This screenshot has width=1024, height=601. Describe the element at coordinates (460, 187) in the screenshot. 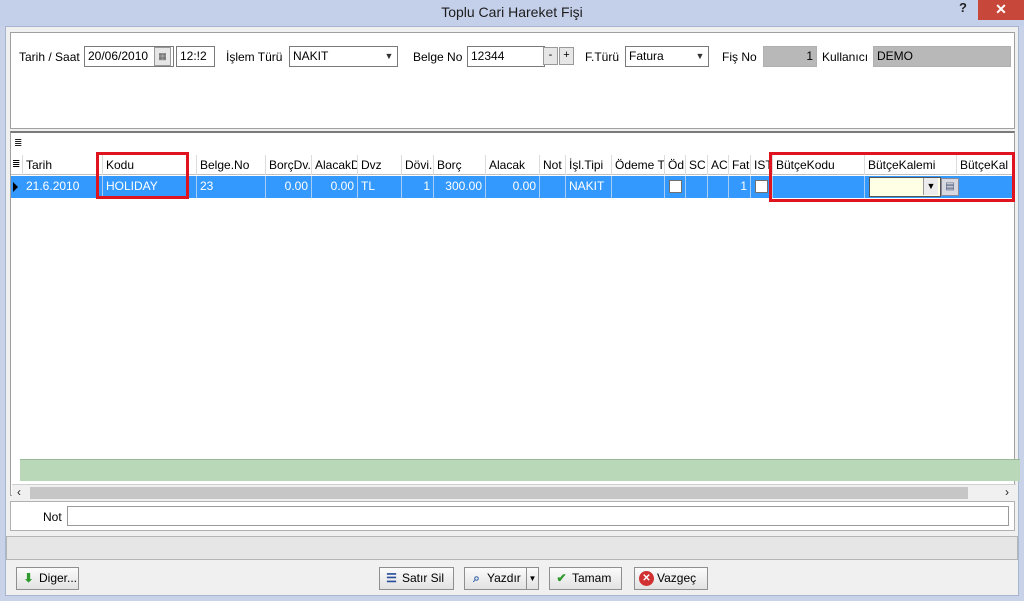

I see `cell-borc: 300.00` at that location.